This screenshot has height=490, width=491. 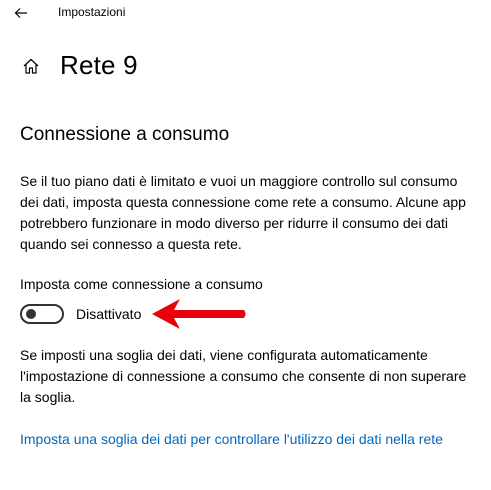 I want to click on toggle-label: Imposta come connessione a consumo, so click(x=141, y=284).